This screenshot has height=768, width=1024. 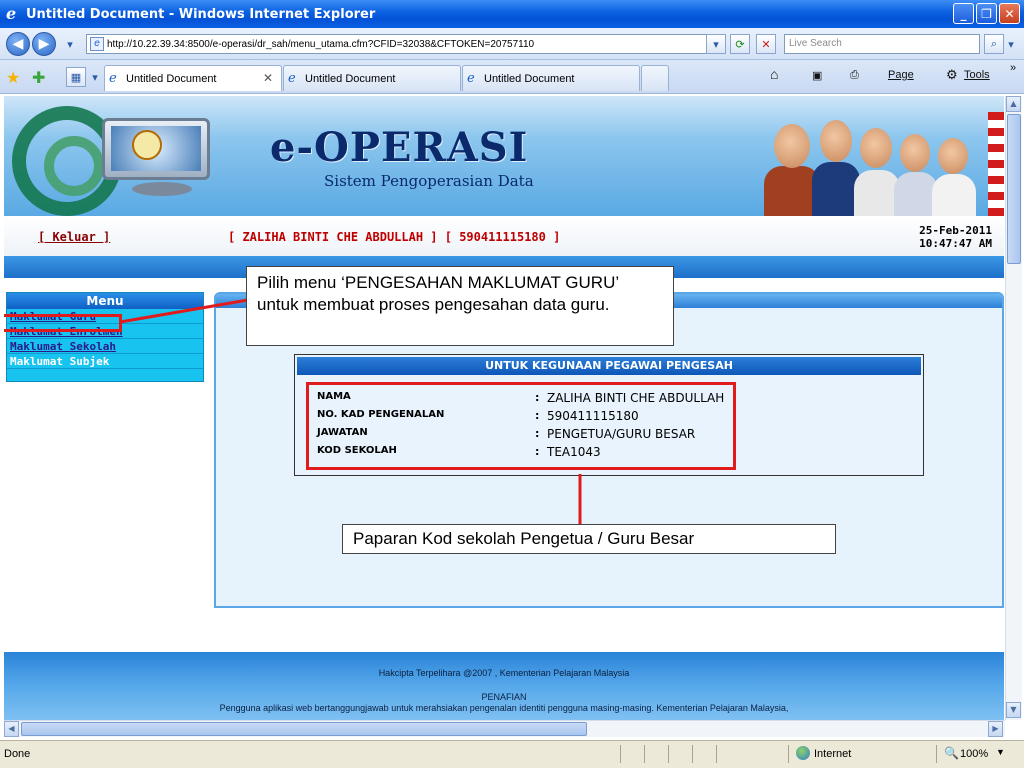 I want to click on address-dropdown-icon: ▾, so click(x=716, y=44).